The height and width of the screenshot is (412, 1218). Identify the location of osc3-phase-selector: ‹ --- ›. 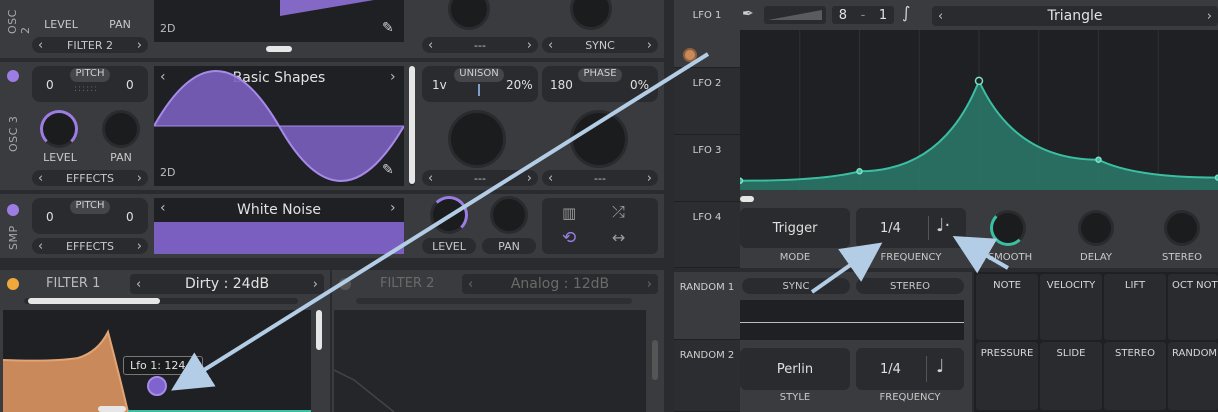
(600, 178).